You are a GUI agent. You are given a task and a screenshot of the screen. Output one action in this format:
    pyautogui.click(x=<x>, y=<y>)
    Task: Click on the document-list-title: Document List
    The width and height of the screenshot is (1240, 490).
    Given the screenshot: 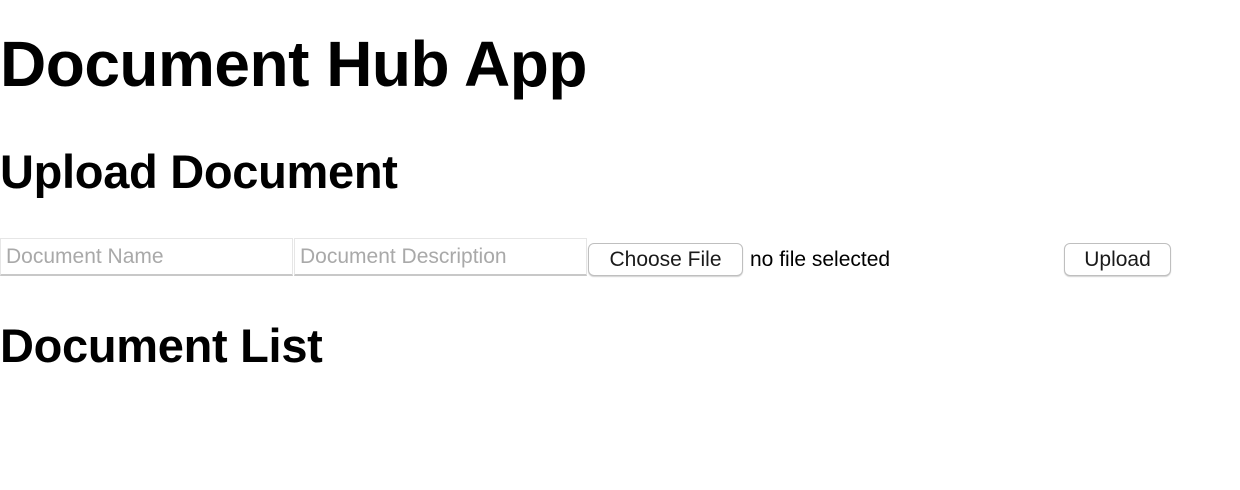 What is the action you would take?
    pyautogui.click(x=161, y=345)
    